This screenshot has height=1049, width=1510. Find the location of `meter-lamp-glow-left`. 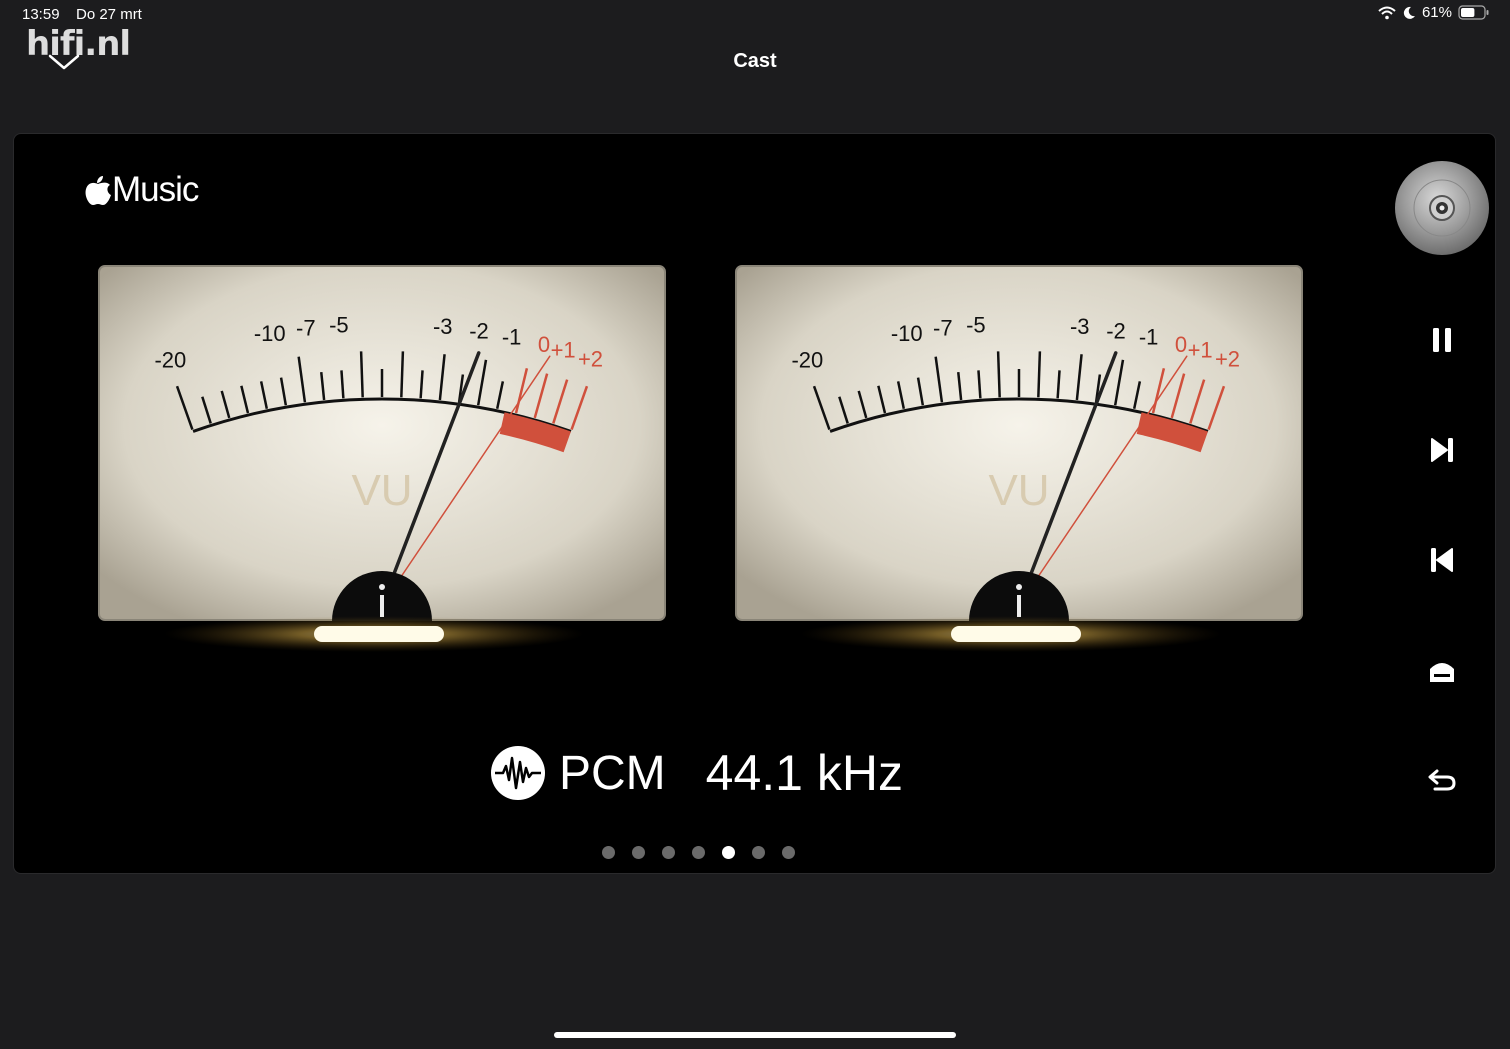

meter-lamp-glow-left is located at coordinates (374, 634).